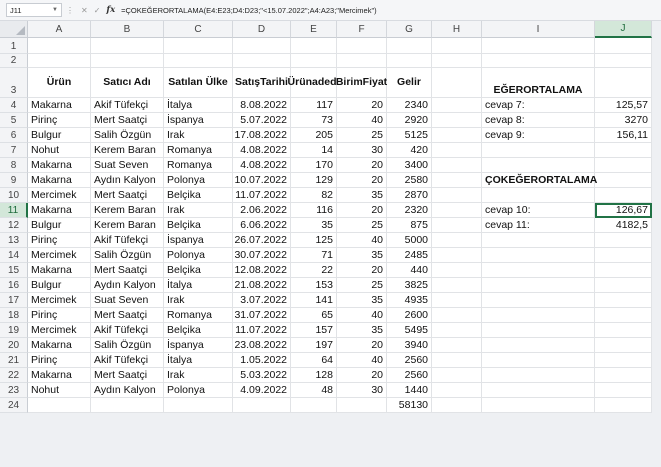 This screenshot has width=661, height=467. What do you see at coordinates (539, 180) in the screenshot?
I see `cell-i9: ÇOKEĞERORTALAMA` at bounding box center [539, 180].